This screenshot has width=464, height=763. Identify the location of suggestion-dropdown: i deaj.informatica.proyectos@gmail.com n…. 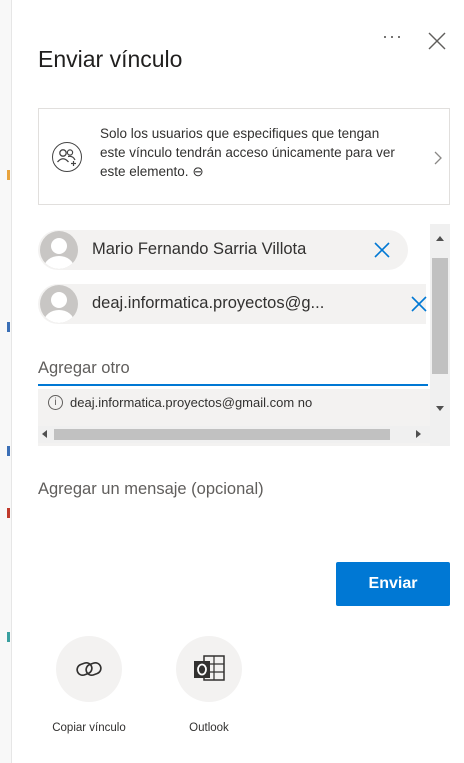
(234, 417).